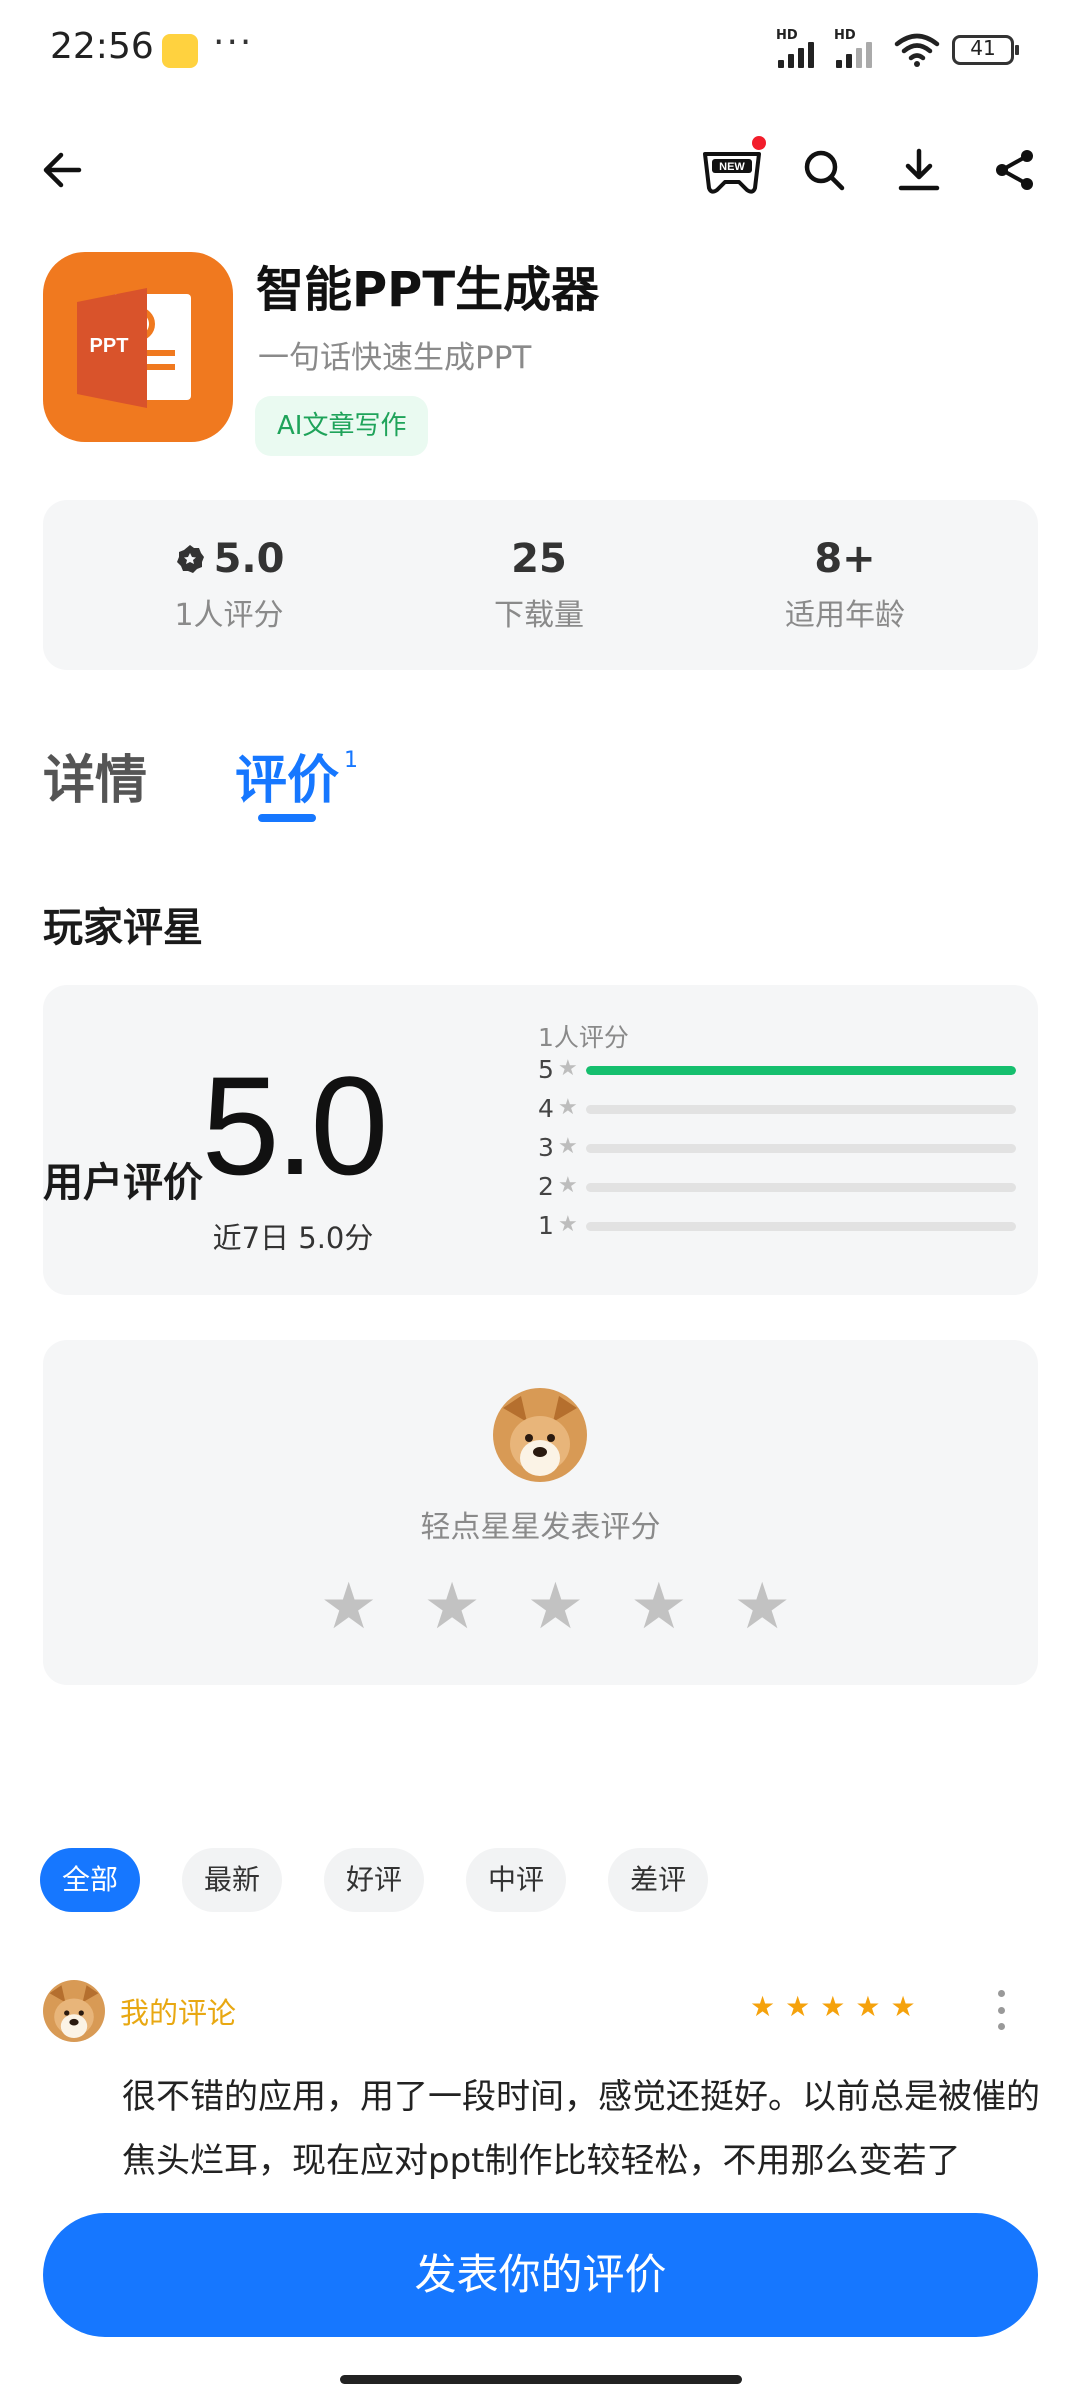 Image resolution: width=1080 pixels, height=2401 pixels. I want to click on review-stars: ★ ★ ★ ★ ★, so click(833, 2007).